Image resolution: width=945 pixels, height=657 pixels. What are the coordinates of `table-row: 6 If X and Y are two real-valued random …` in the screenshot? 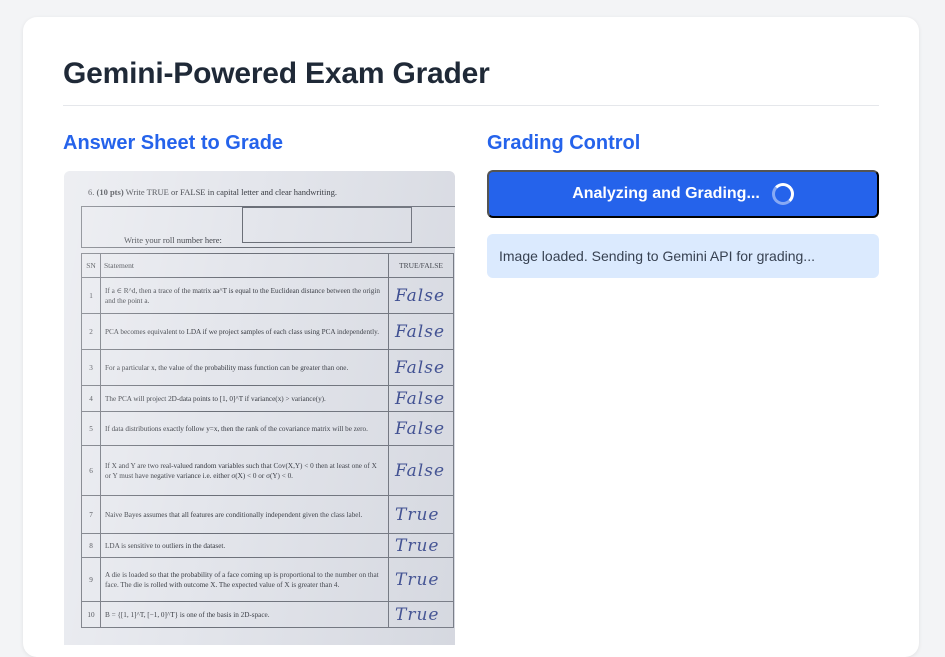 It's located at (267, 470).